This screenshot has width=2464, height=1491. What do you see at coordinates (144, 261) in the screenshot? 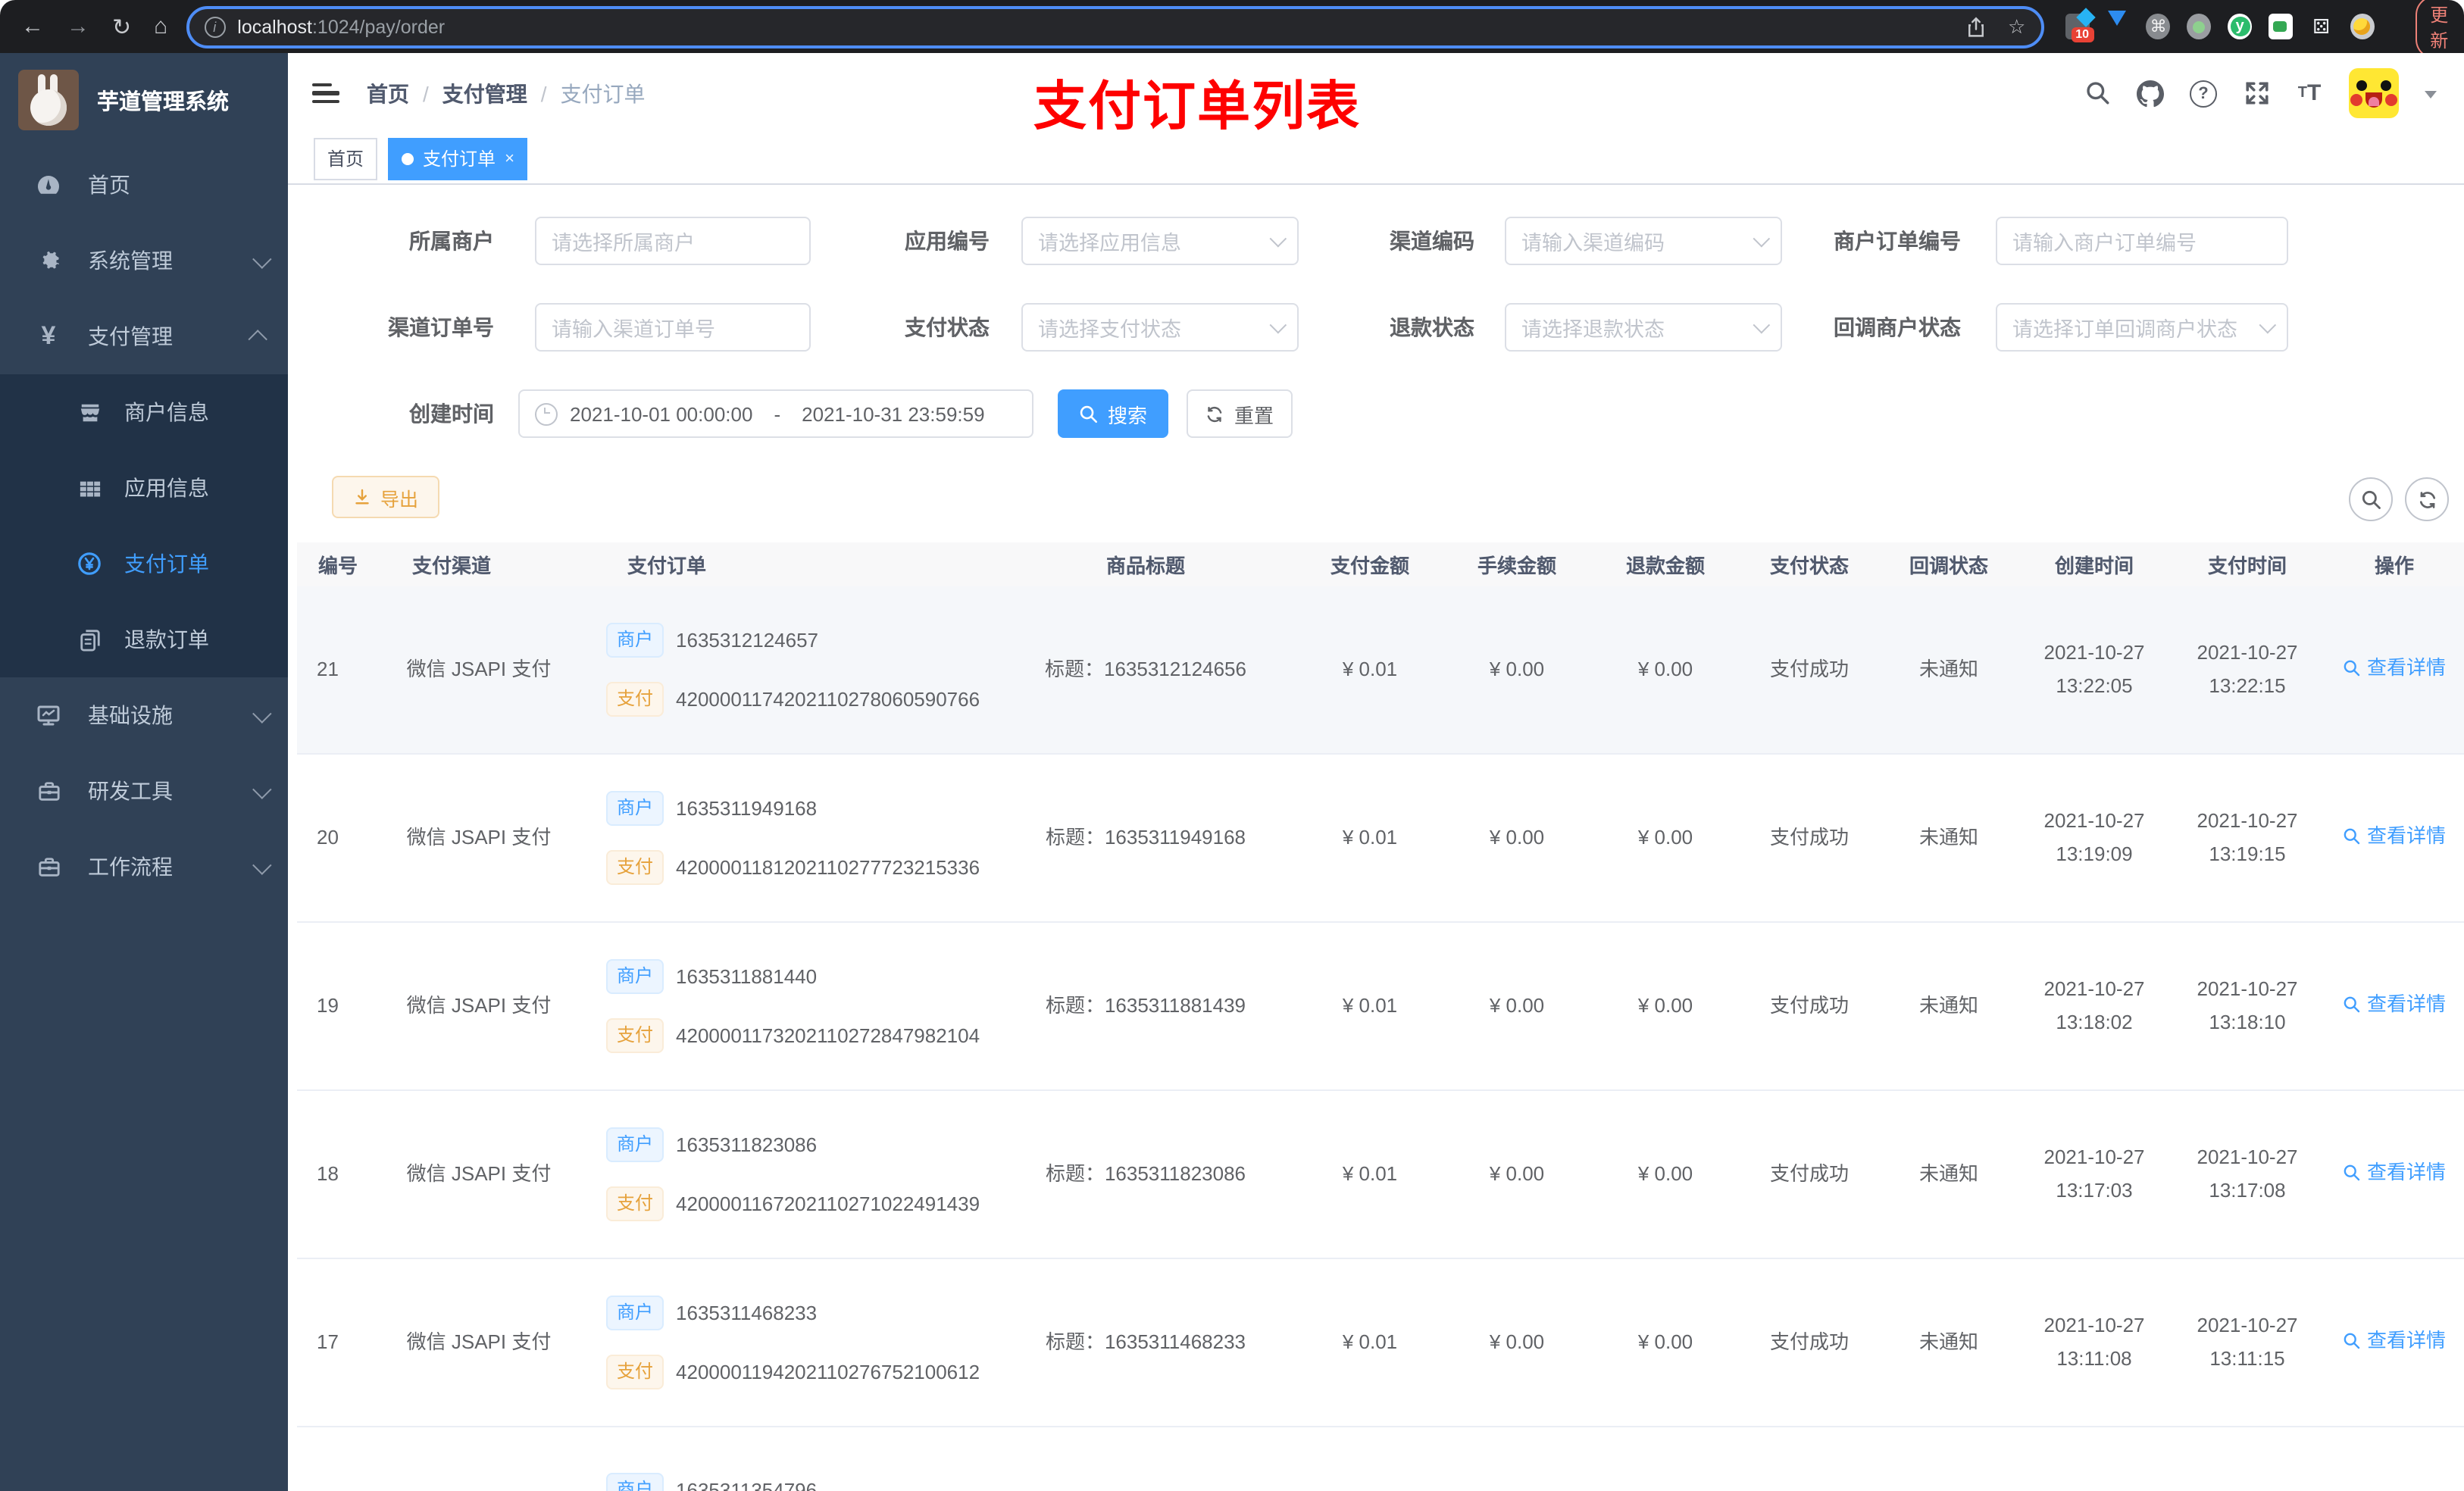
I see `sidebar-item-system: 系统管理` at bounding box center [144, 261].